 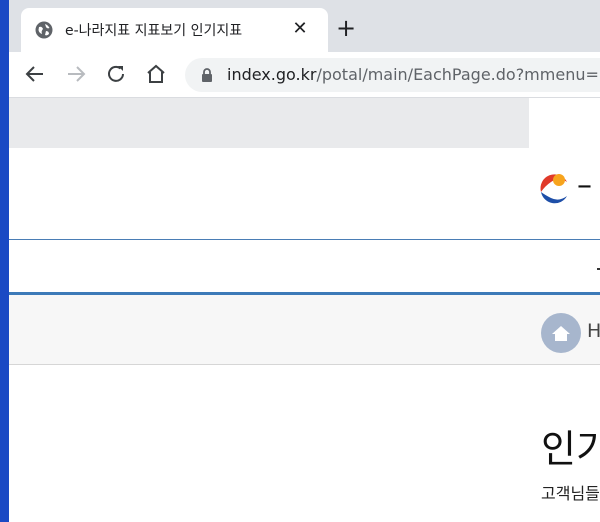 I want to click on breadcrumb-home-icon, so click(x=561, y=333).